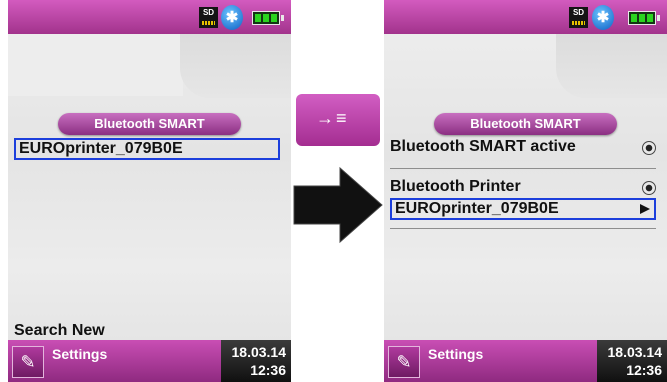 The width and height of the screenshot is (667, 382). I want to click on right-arrow-icon, so click(338, 205).